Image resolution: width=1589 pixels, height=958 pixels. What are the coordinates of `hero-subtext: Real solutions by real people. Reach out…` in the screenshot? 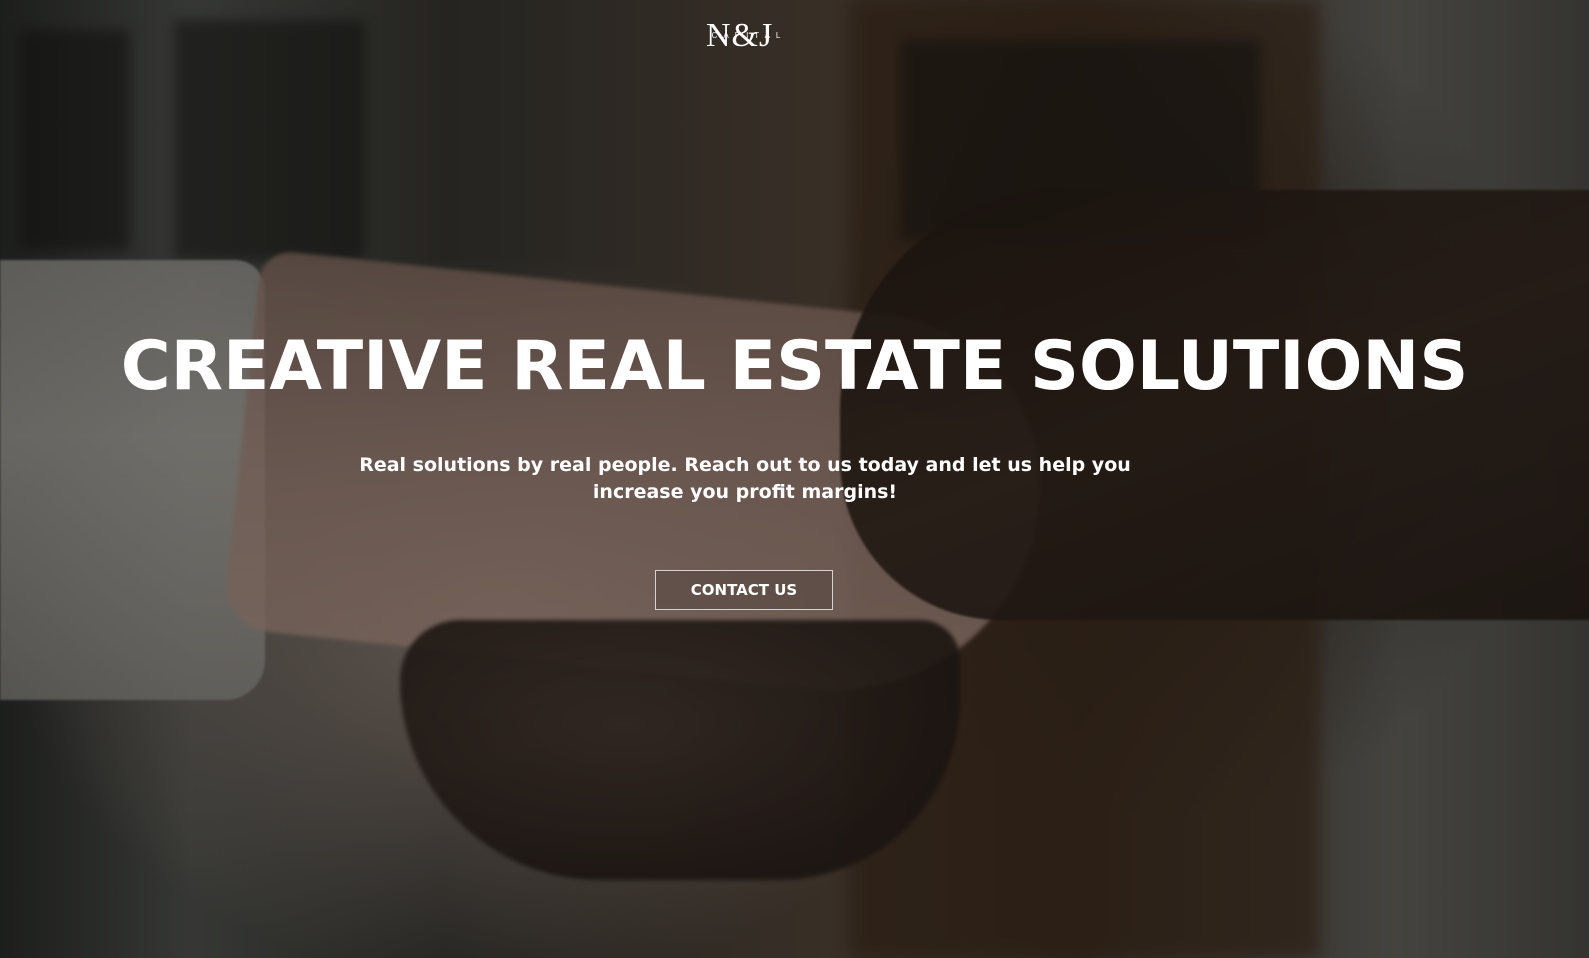 It's located at (745, 478).